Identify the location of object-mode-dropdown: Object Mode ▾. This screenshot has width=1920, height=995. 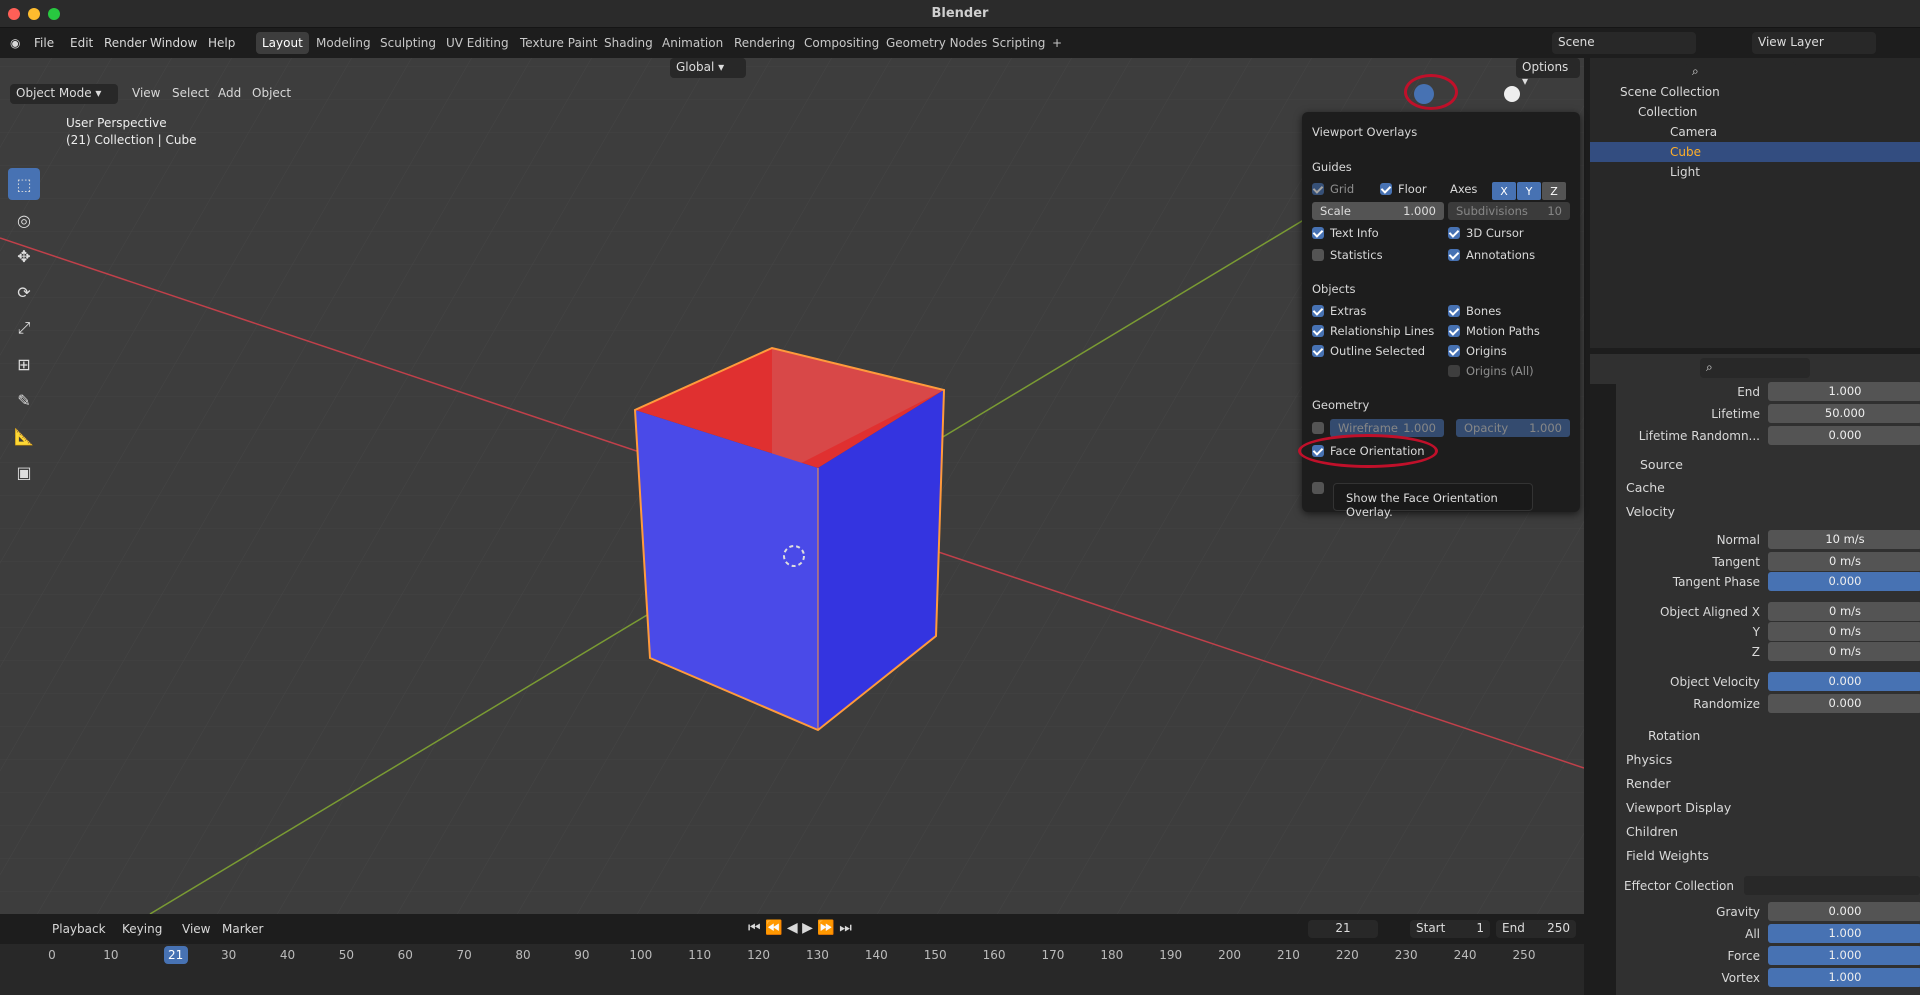
(64, 94).